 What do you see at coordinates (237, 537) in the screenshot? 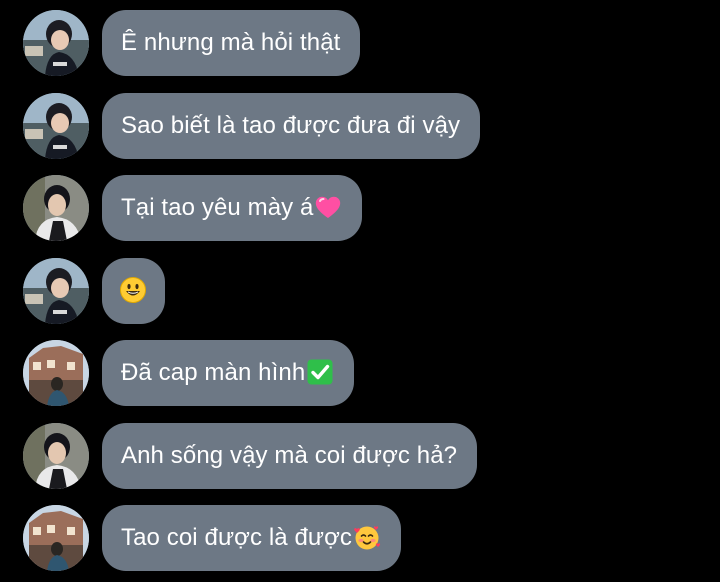
I see `message-text: Tao coi được là được` at bounding box center [237, 537].